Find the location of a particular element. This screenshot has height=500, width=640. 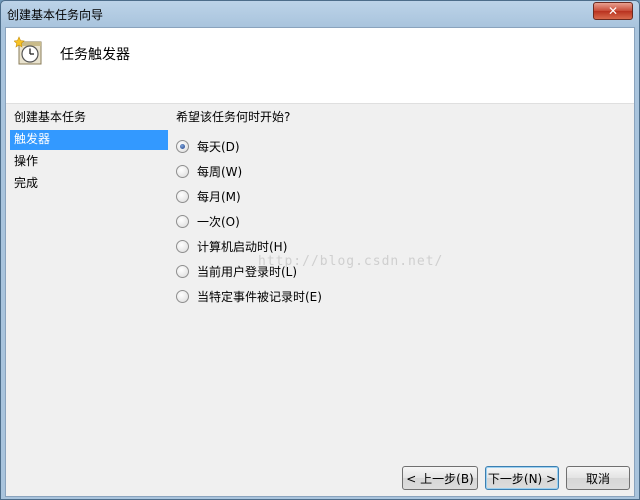

sidebar-item-action: 操作 is located at coordinates (89, 162).